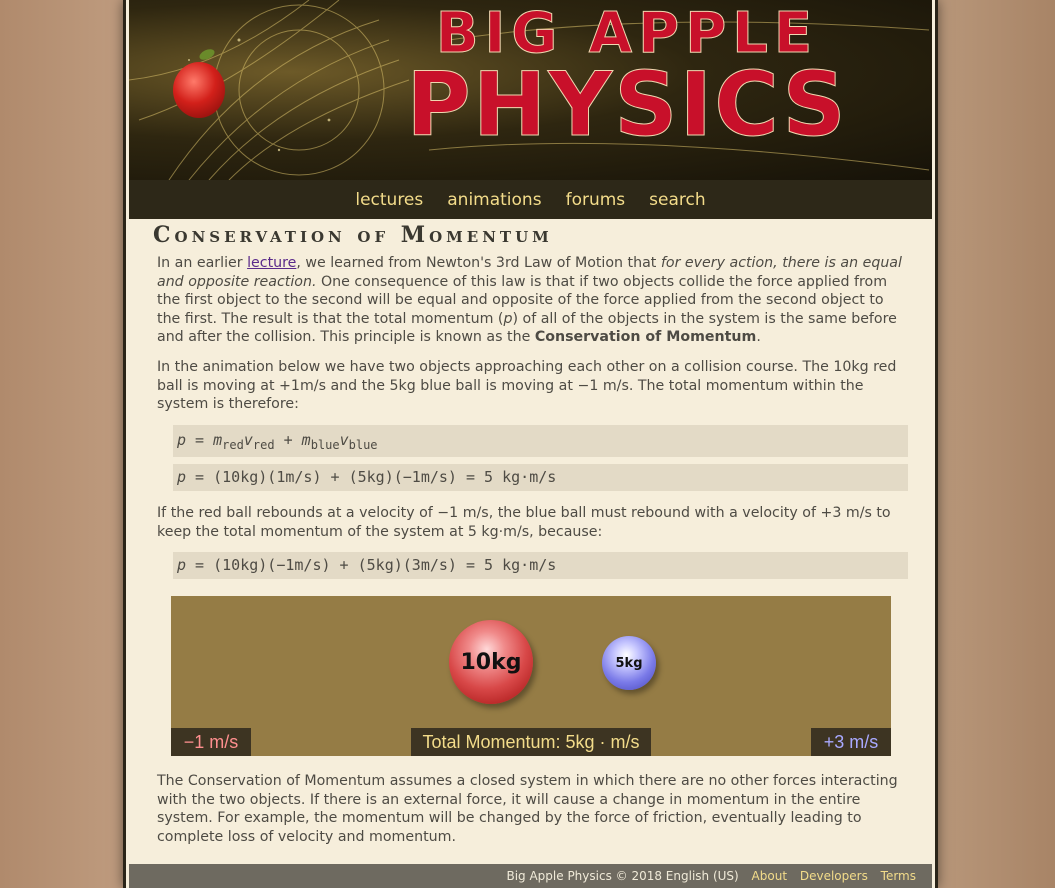 The image size is (1055, 888). I want to click on principle-name: Conservation of Momentum, so click(645, 337).